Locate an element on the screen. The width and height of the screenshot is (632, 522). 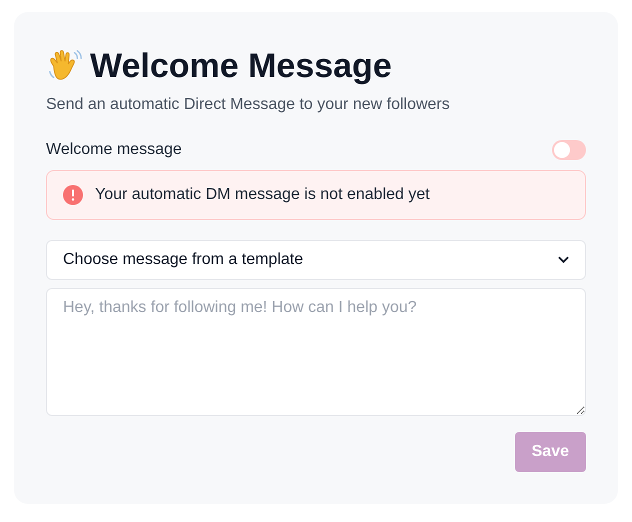
alert-message: Your automatic DM message is not enabled yet is located at coordinates (262, 195).